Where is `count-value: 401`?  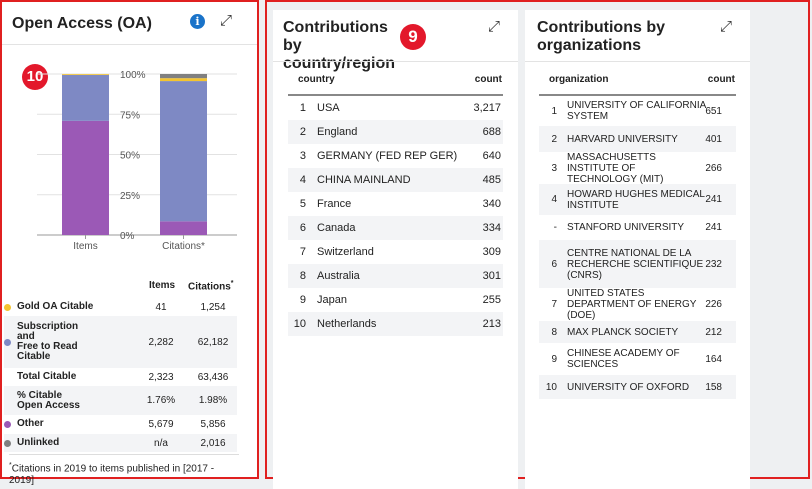 count-value: 401 is located at coordinates (713, 139).